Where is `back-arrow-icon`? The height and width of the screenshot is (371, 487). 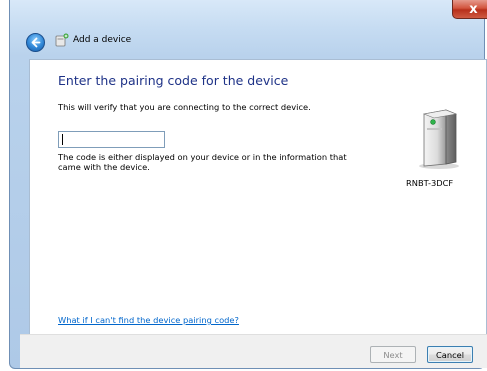
back-arrow-icon is located at coordinates (36, 42).